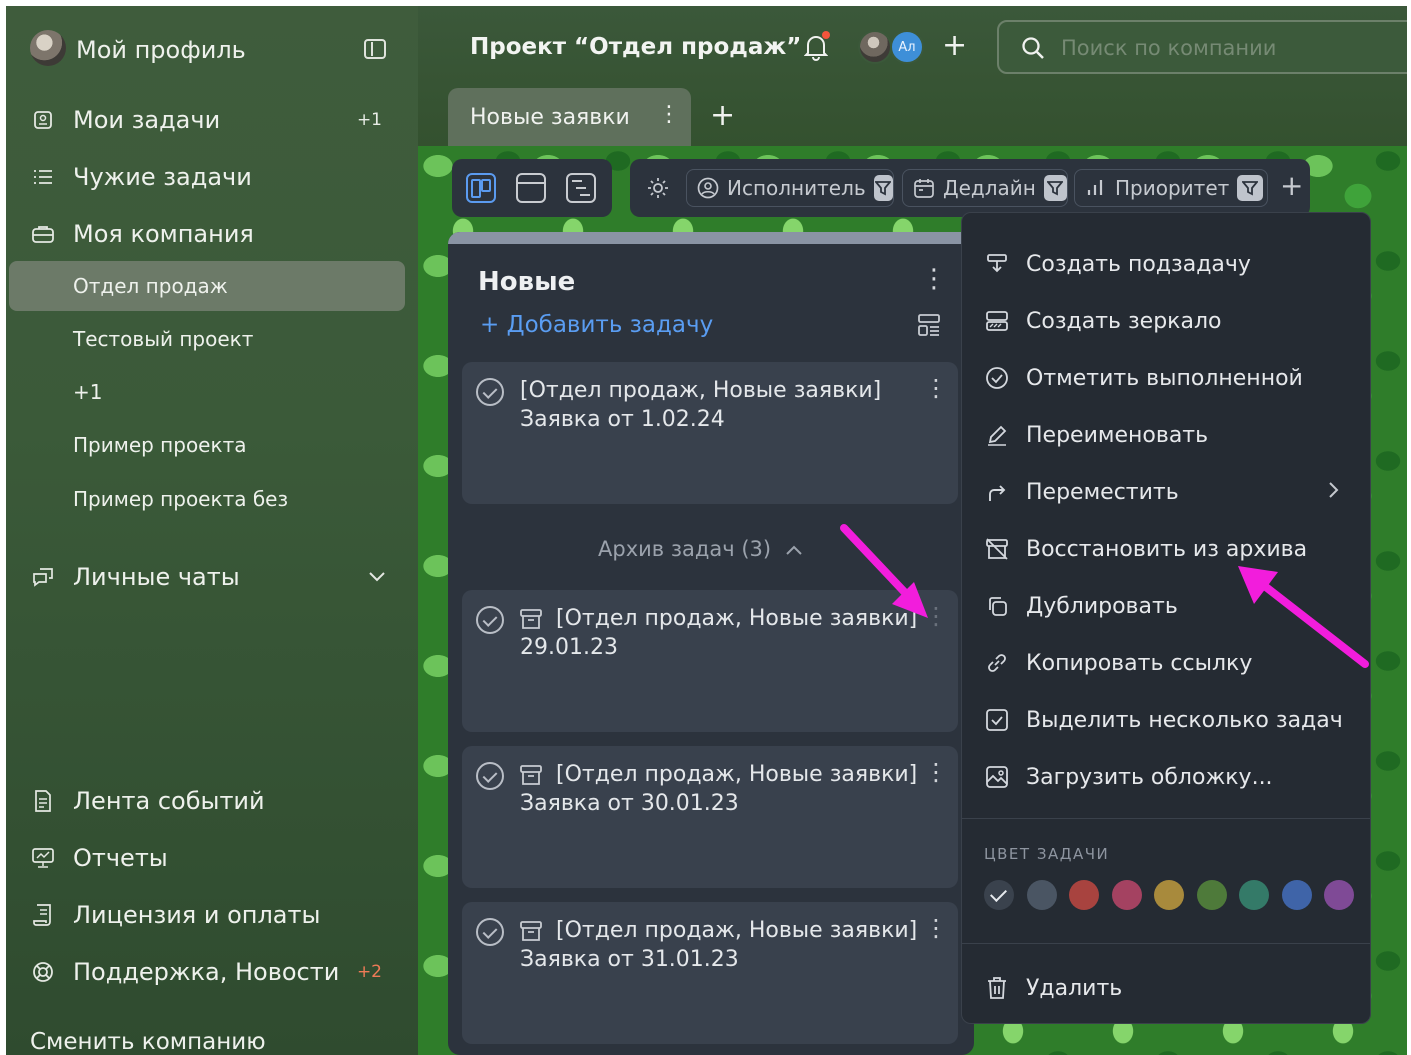 This screenshot has width=1411, height=1055. I want to click on menu-item-create-mirror: Создать зеркало, so click(1166, 321).